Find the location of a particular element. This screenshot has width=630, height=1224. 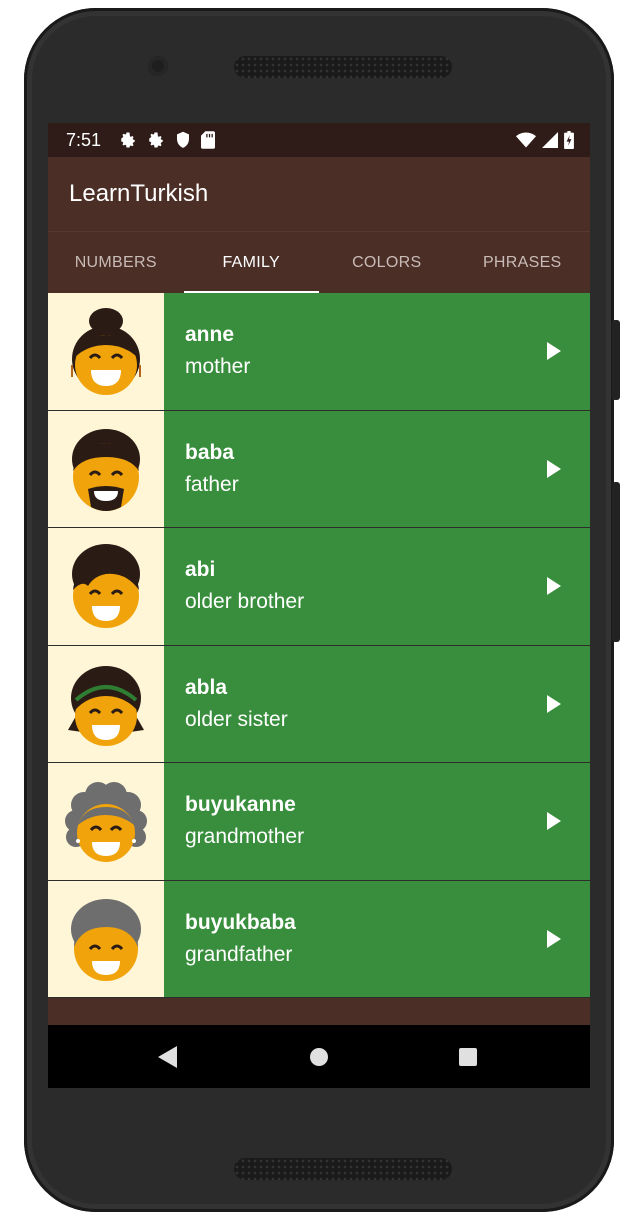

power-button is located at coordinates (616, 360).